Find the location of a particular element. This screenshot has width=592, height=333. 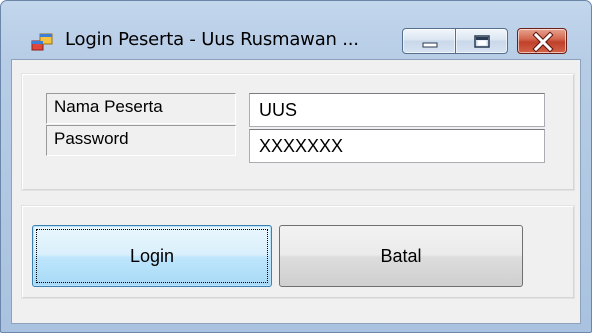

close-button is located at coordinates (542, 41).